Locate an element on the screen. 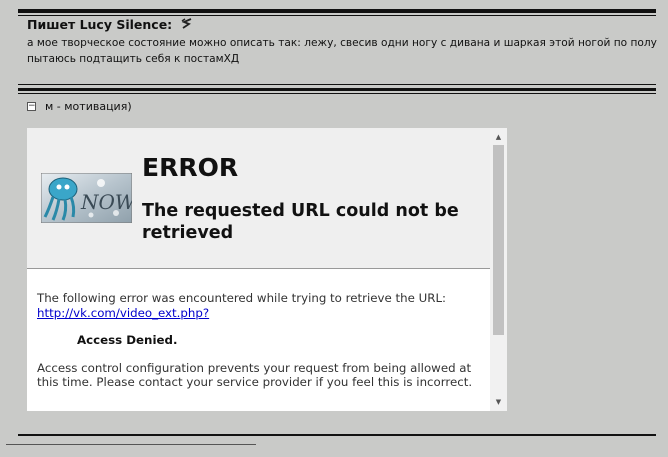 Image resolution: width=668 pixels, height=457 pixels. spoiler-top-border-thick is located at coordinates (337, 89).